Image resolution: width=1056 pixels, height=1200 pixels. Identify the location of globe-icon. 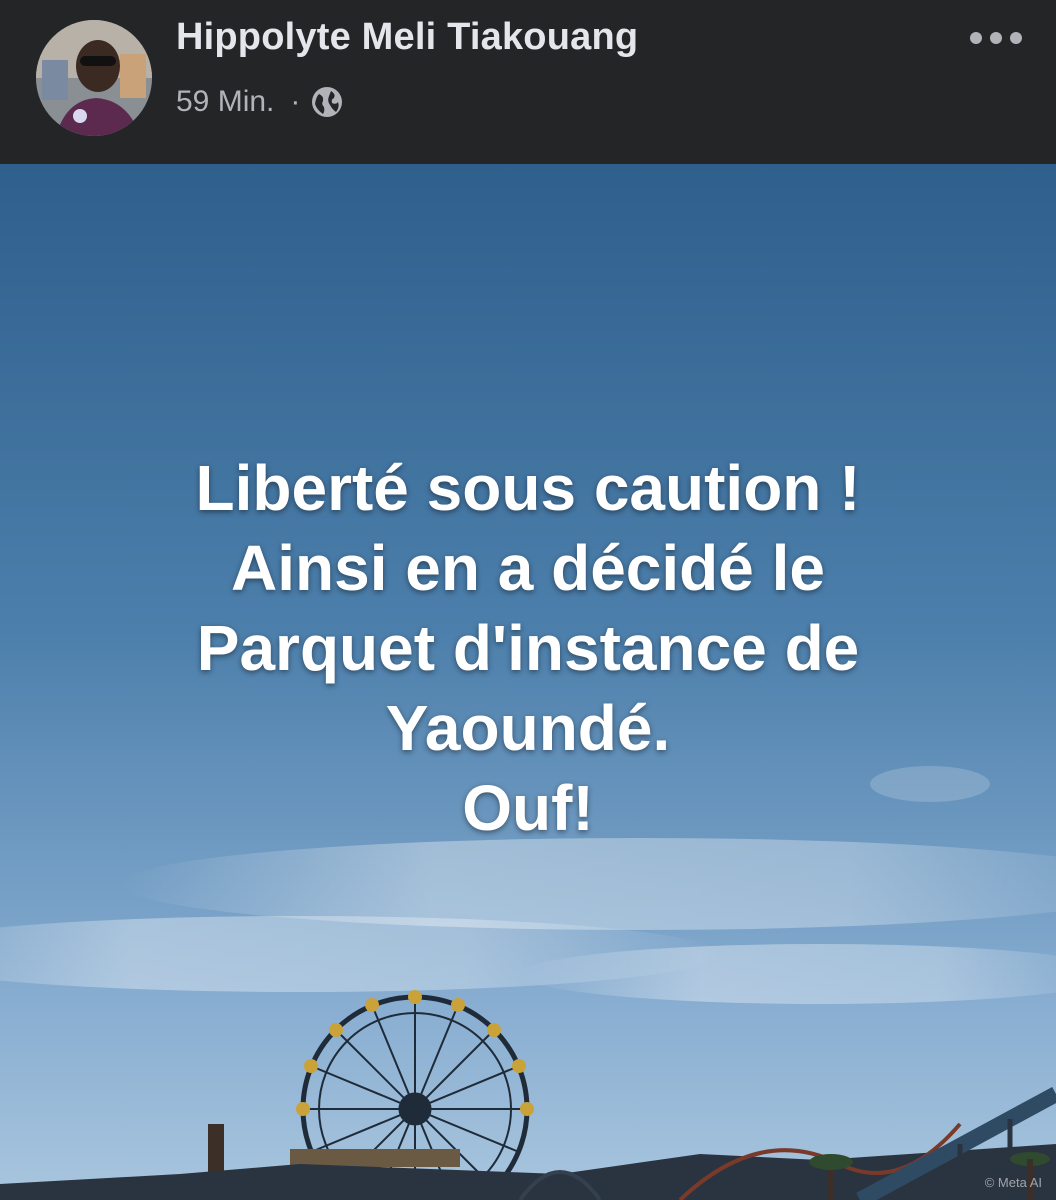
(327, 102).